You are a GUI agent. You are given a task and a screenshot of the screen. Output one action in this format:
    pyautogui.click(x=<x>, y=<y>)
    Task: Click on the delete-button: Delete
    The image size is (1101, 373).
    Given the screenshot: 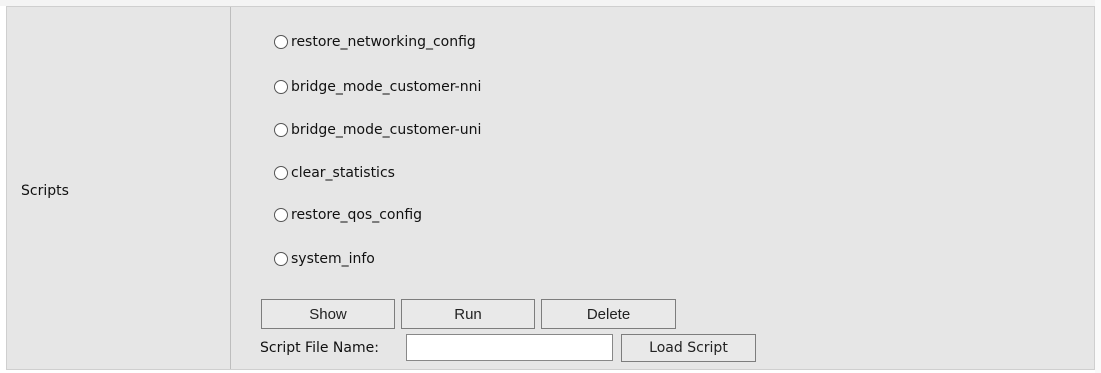 What is the action you would take?
    pyautogui.click(x=608, y=314)
    